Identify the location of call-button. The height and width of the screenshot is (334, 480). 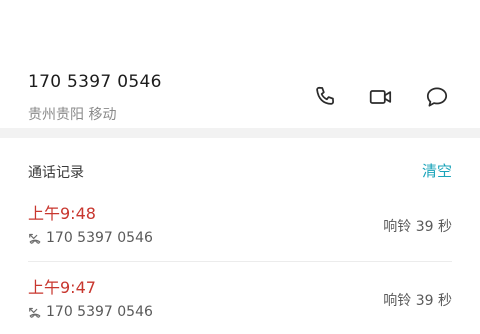
(325, 97).